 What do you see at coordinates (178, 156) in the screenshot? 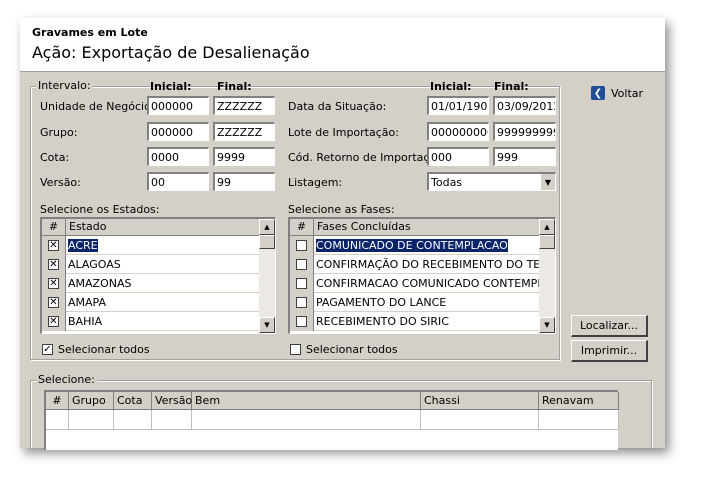
I see `cota-initial-input: 0000` at bounding box center [178, 156].